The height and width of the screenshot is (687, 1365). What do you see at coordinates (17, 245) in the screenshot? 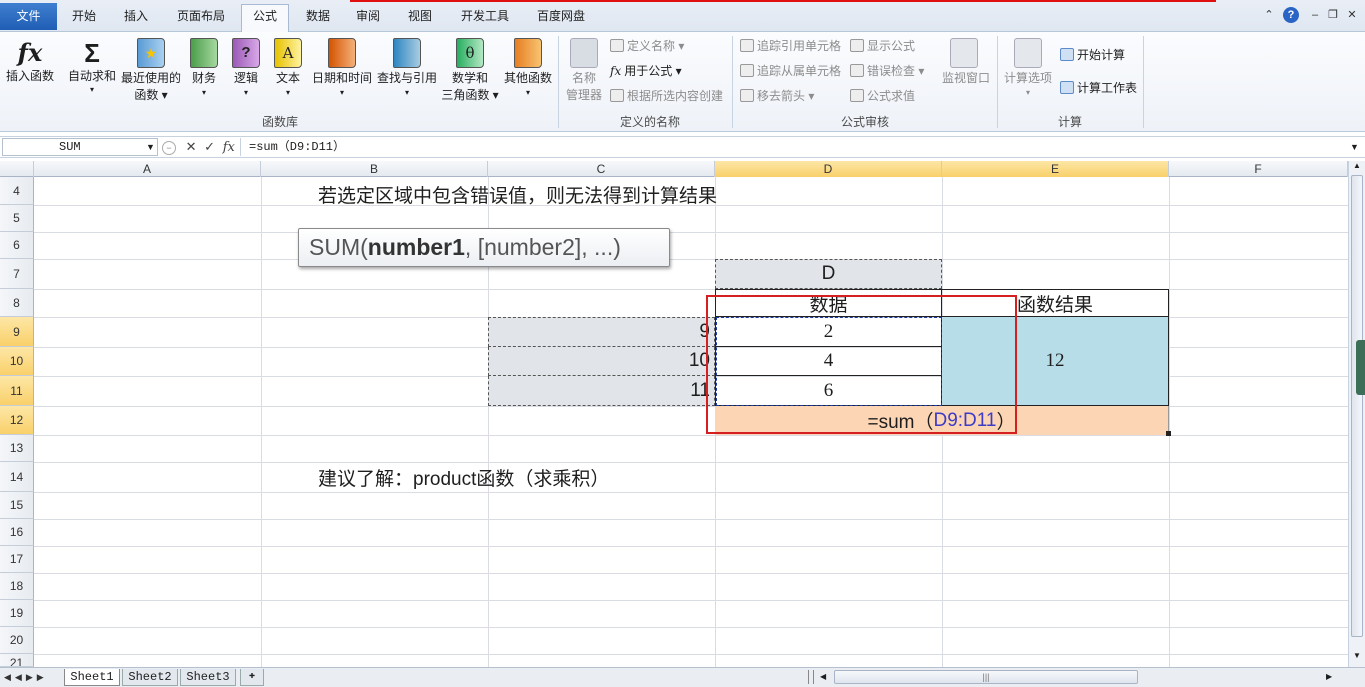
I see `row-header-6: 6` at bounding box center [17, 245].